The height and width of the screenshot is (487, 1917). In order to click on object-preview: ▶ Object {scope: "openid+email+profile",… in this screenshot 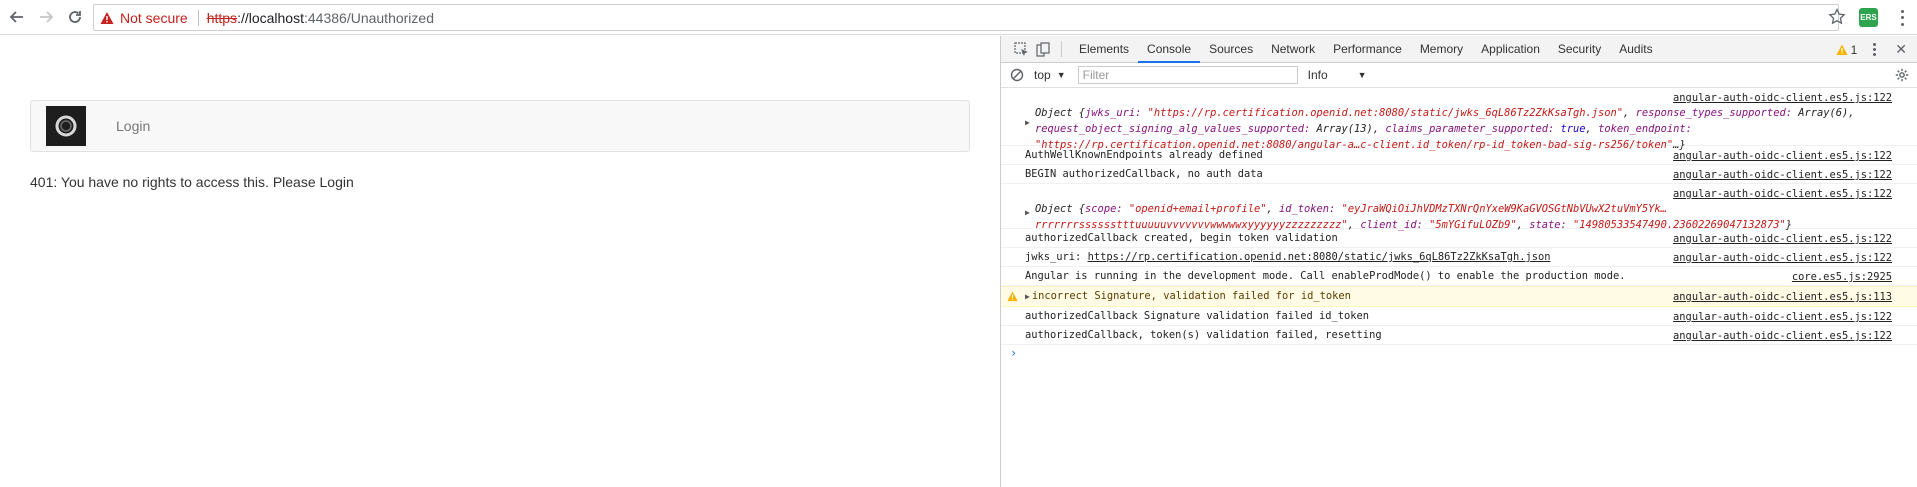, I will do `click(1461, 209)`.